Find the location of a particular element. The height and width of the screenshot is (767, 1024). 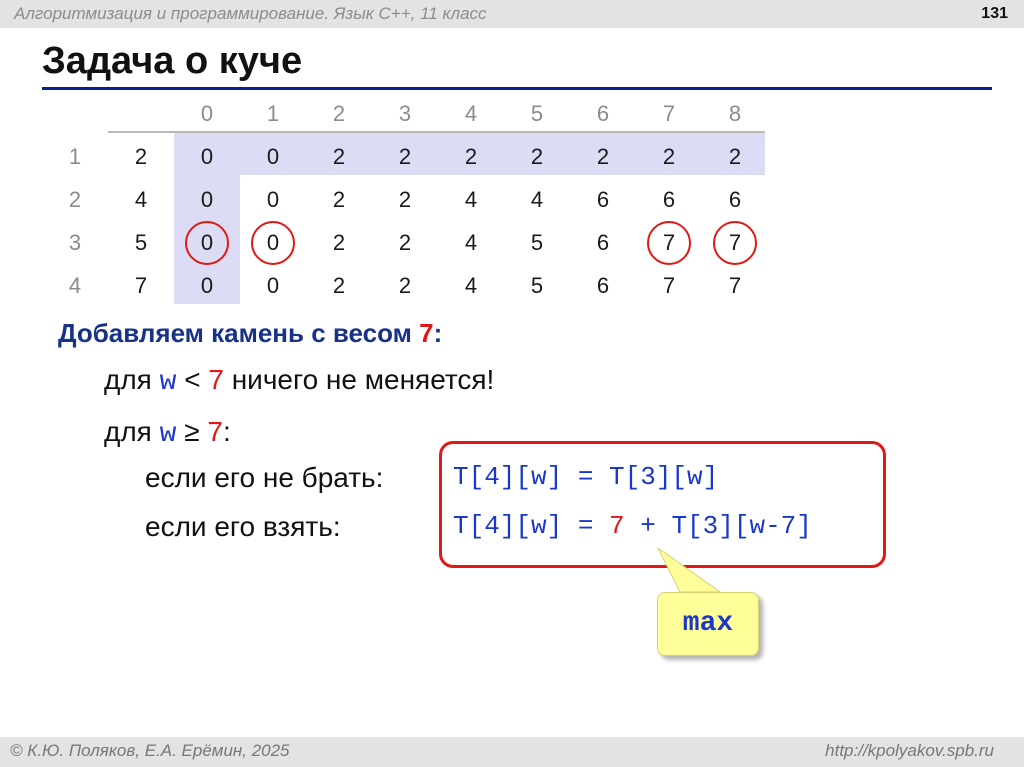

rule-less-suffix: ничего не меняется! is located at coordinates (359, 379).